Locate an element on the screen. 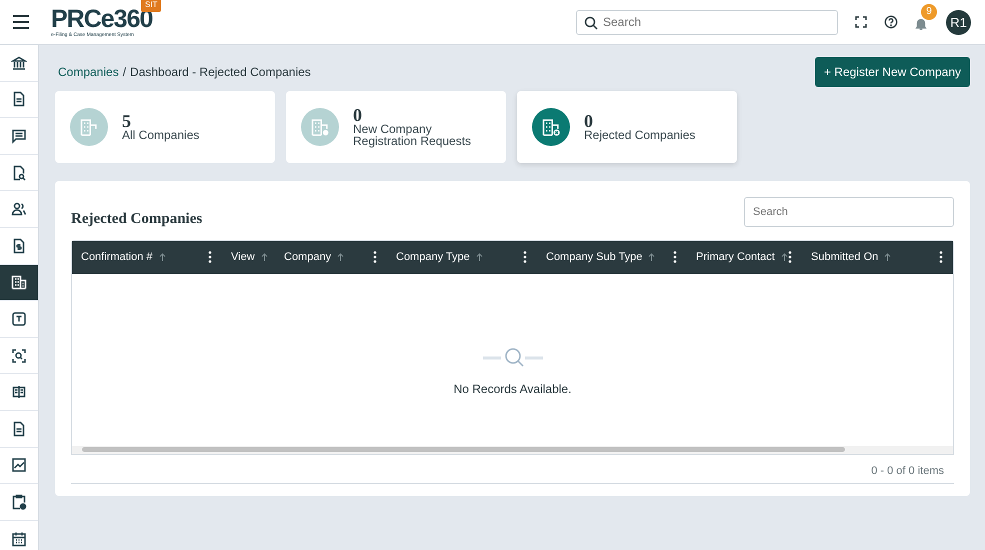 The width and height of the screenshot is (985, 550). bank-icon is located at coordinates (19, 62).